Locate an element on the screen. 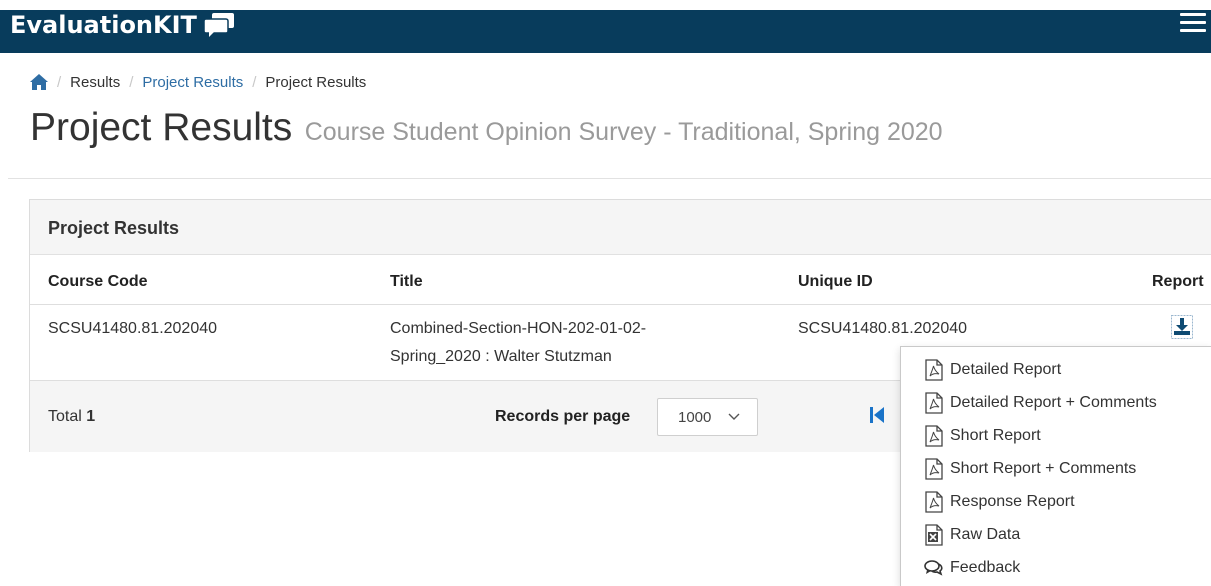  excel-icon is located at coordinates (934, 535).